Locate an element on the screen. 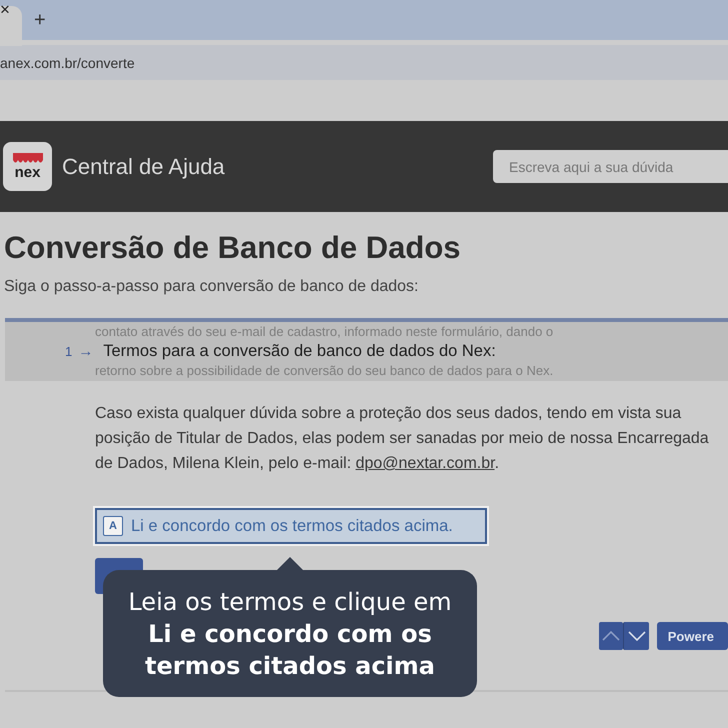  powered-by-button: Powere is located at coordinates (692, 636).